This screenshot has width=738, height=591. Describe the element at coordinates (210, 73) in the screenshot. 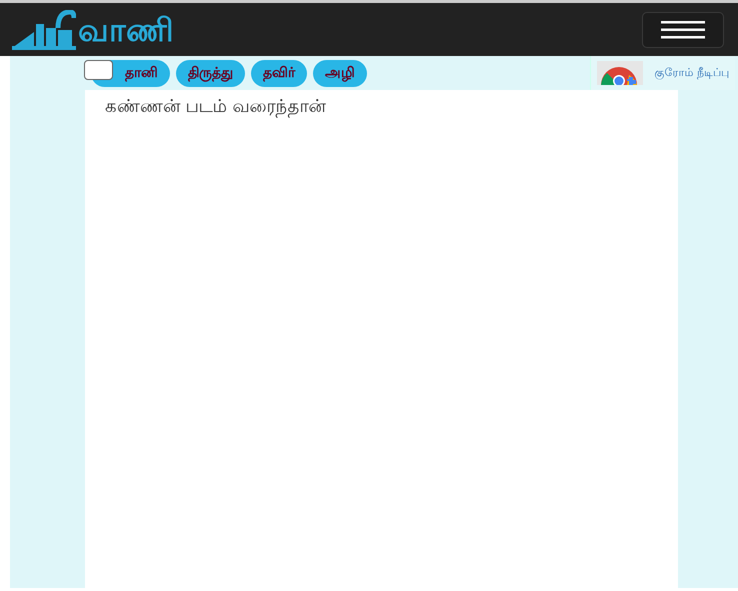

I see `toolbar-button: திருத்து` at that location.